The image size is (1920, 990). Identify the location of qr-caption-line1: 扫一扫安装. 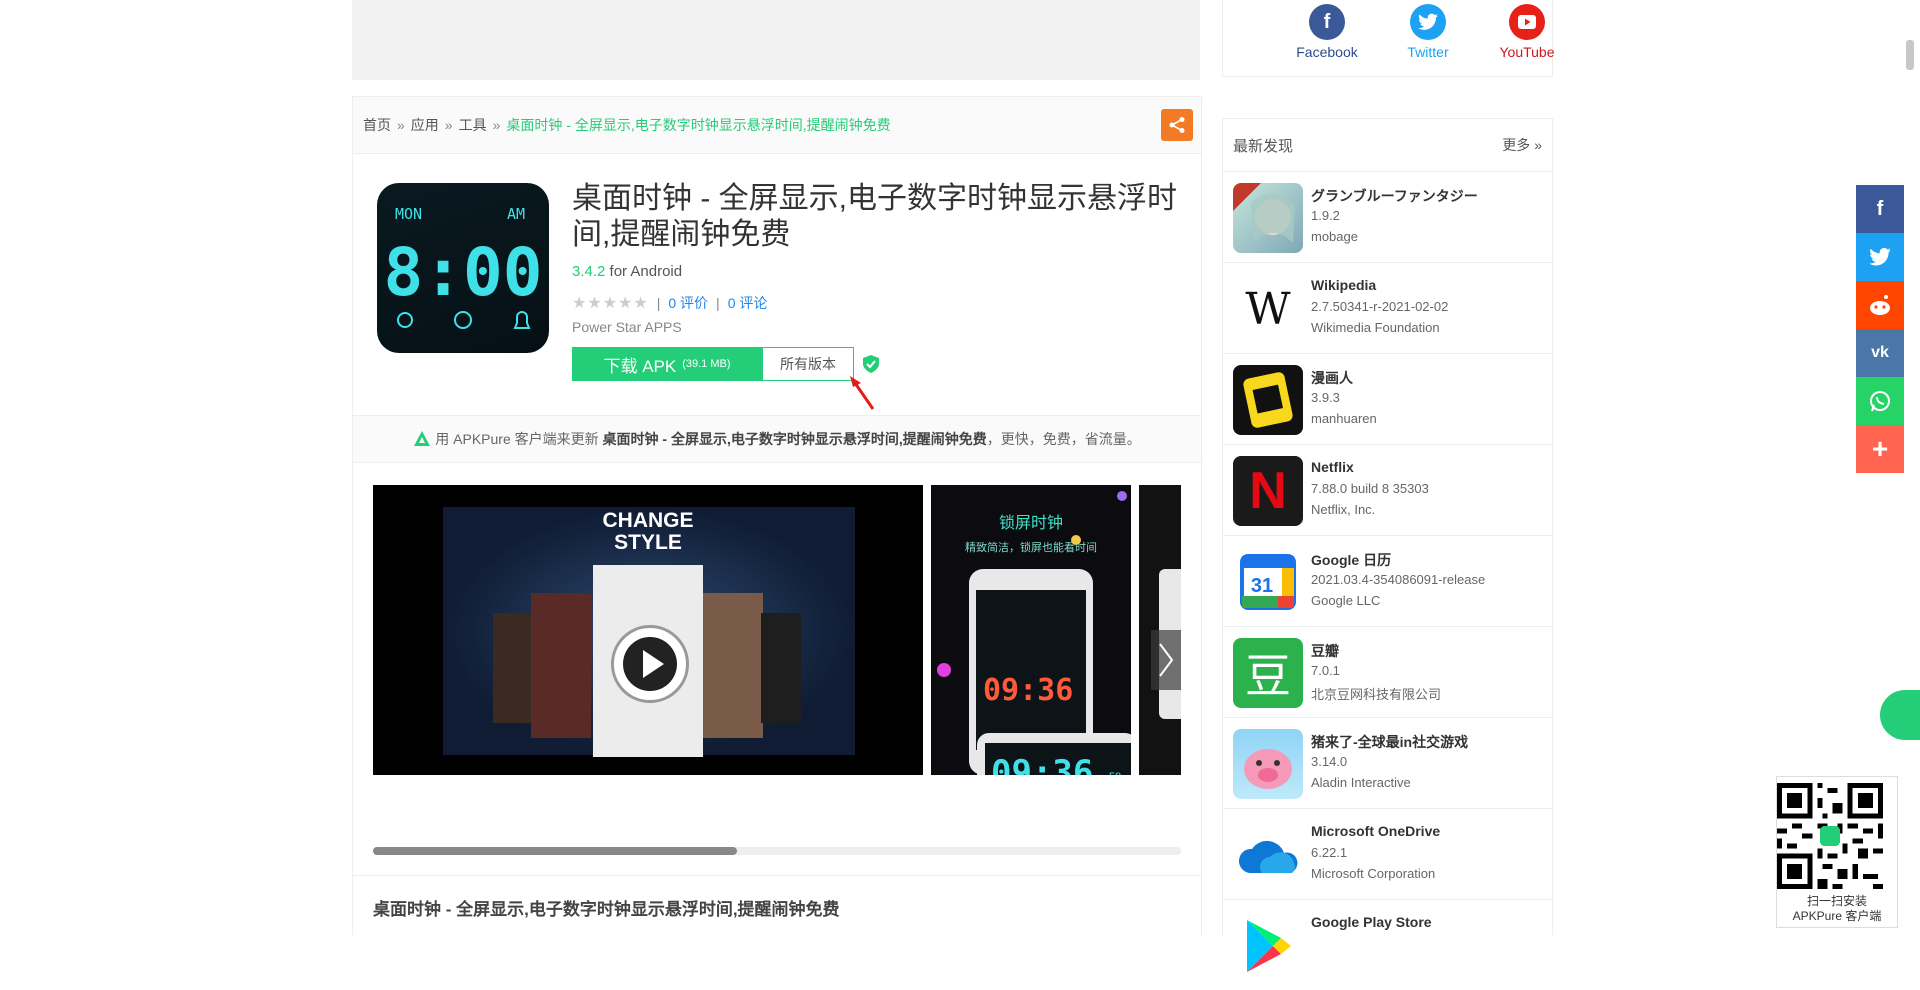
(1836, 901).